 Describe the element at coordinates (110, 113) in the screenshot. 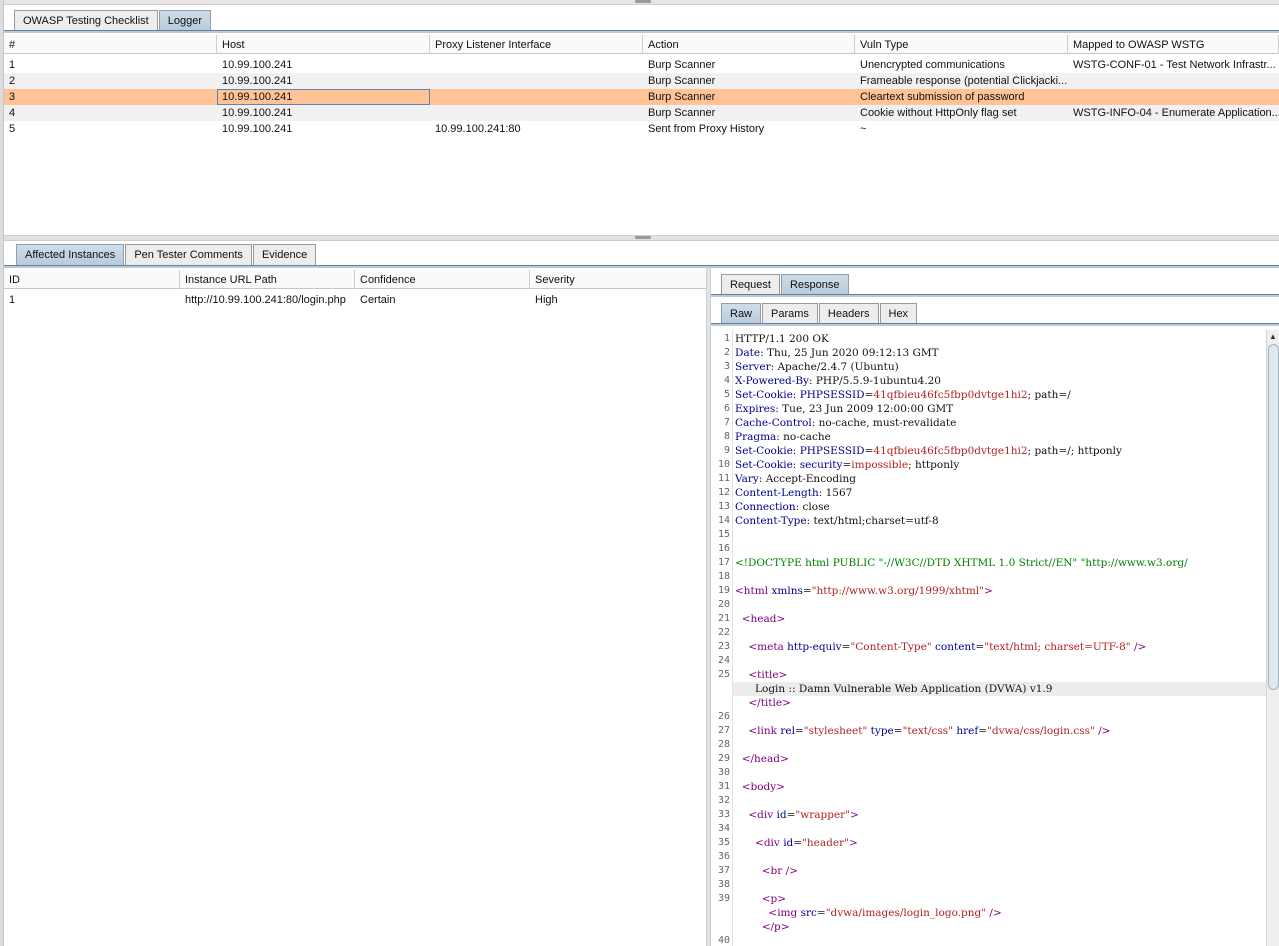

I see `cell-number: 4` at that location.